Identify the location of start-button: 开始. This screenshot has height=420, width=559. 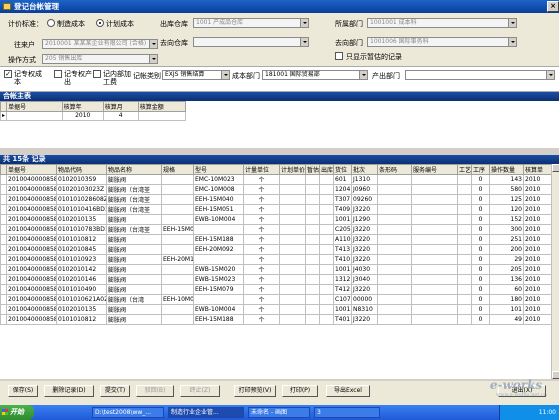
(17, 412).